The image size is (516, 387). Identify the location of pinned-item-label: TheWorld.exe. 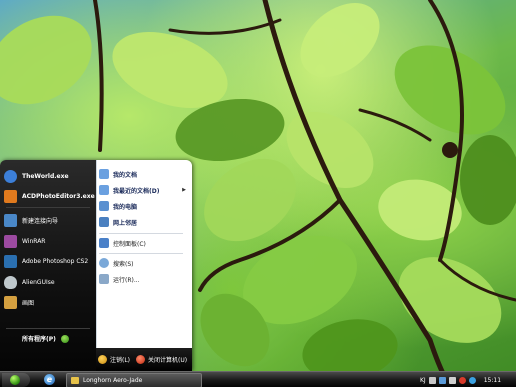
(45, 176).